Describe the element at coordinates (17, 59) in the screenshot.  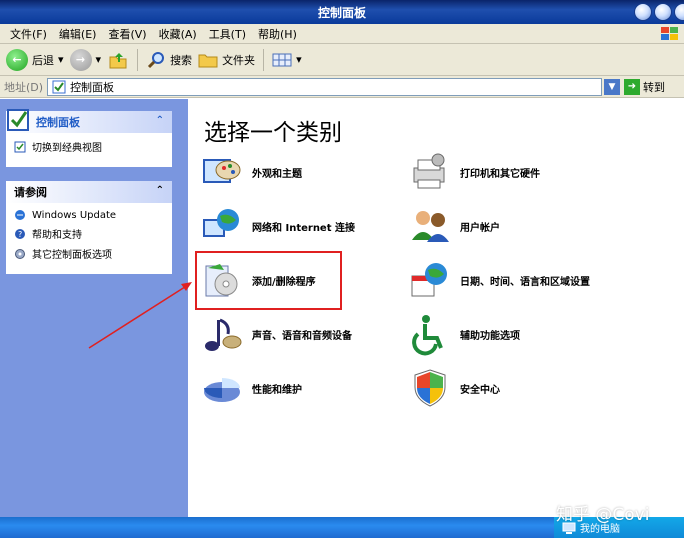
I see `back-arrow-icon: ←` at that location.